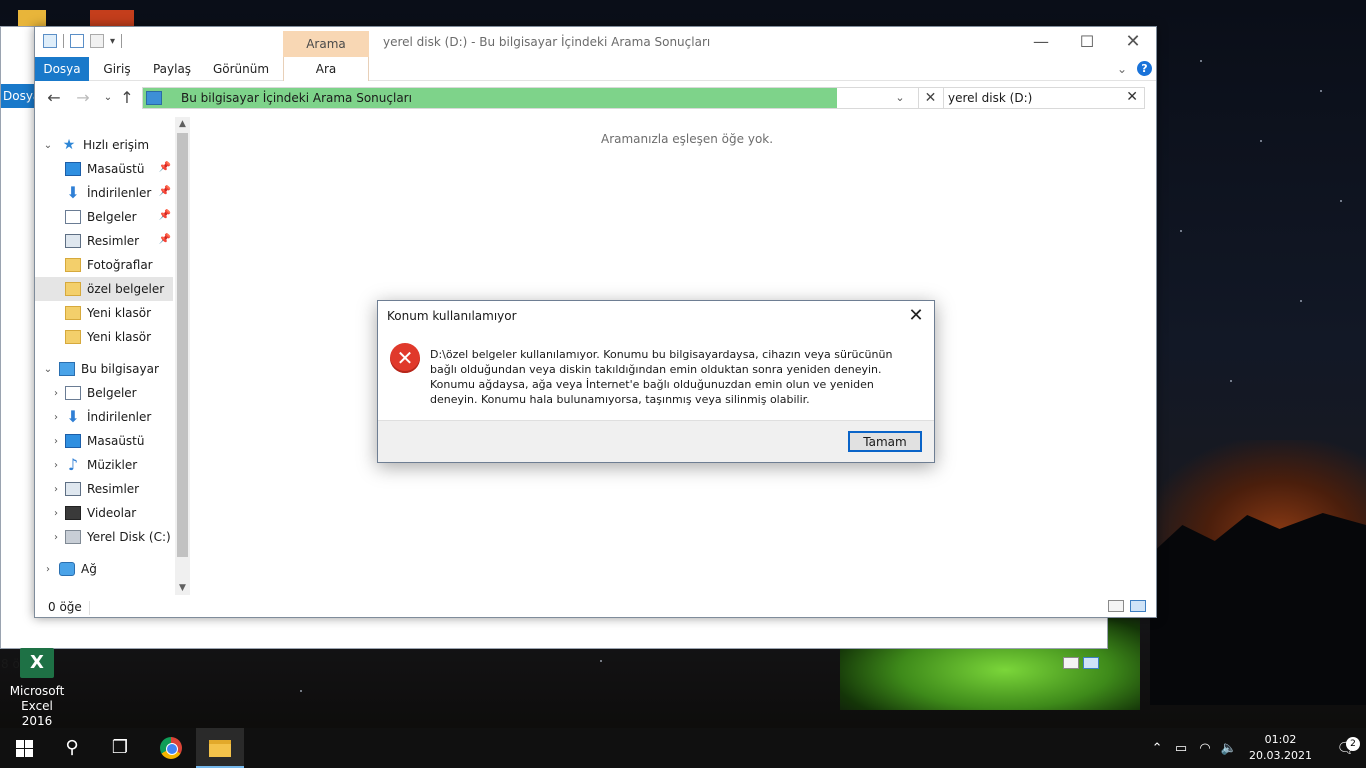 The width and height of the screenshot is (1366, 768). Describe the element at coordinates (296, 98) in the screenshot. I see `address-path: Bu bilgisayar İçindeki Arama Sonuçları` at that location.